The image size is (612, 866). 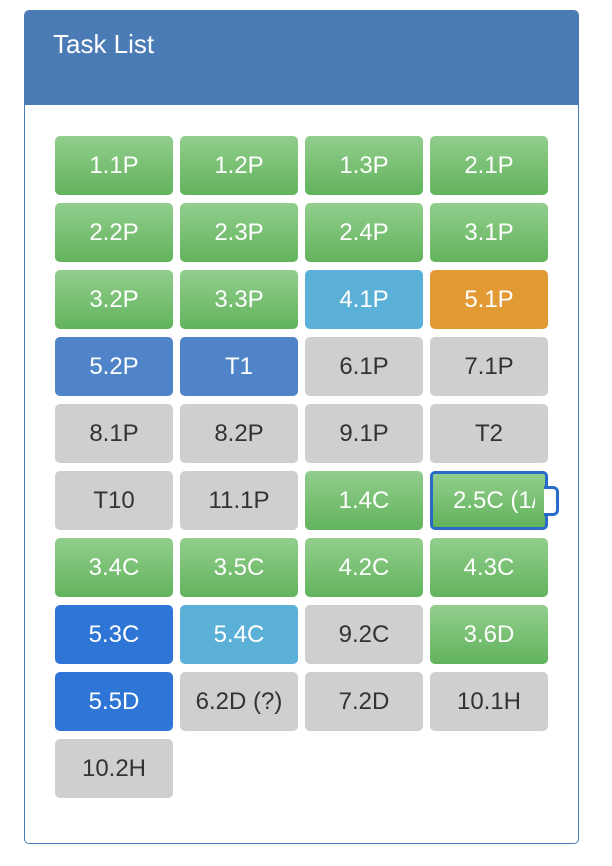 What do you see at coordinates (364, 567) in the screenshot?
I see `task-4-2c: 4.2C` at bounding box center [364, 567].